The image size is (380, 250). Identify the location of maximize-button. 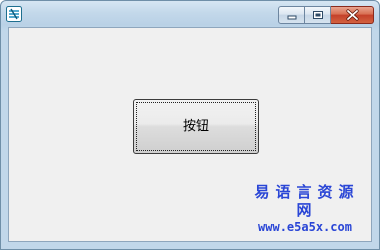
(318, 15).